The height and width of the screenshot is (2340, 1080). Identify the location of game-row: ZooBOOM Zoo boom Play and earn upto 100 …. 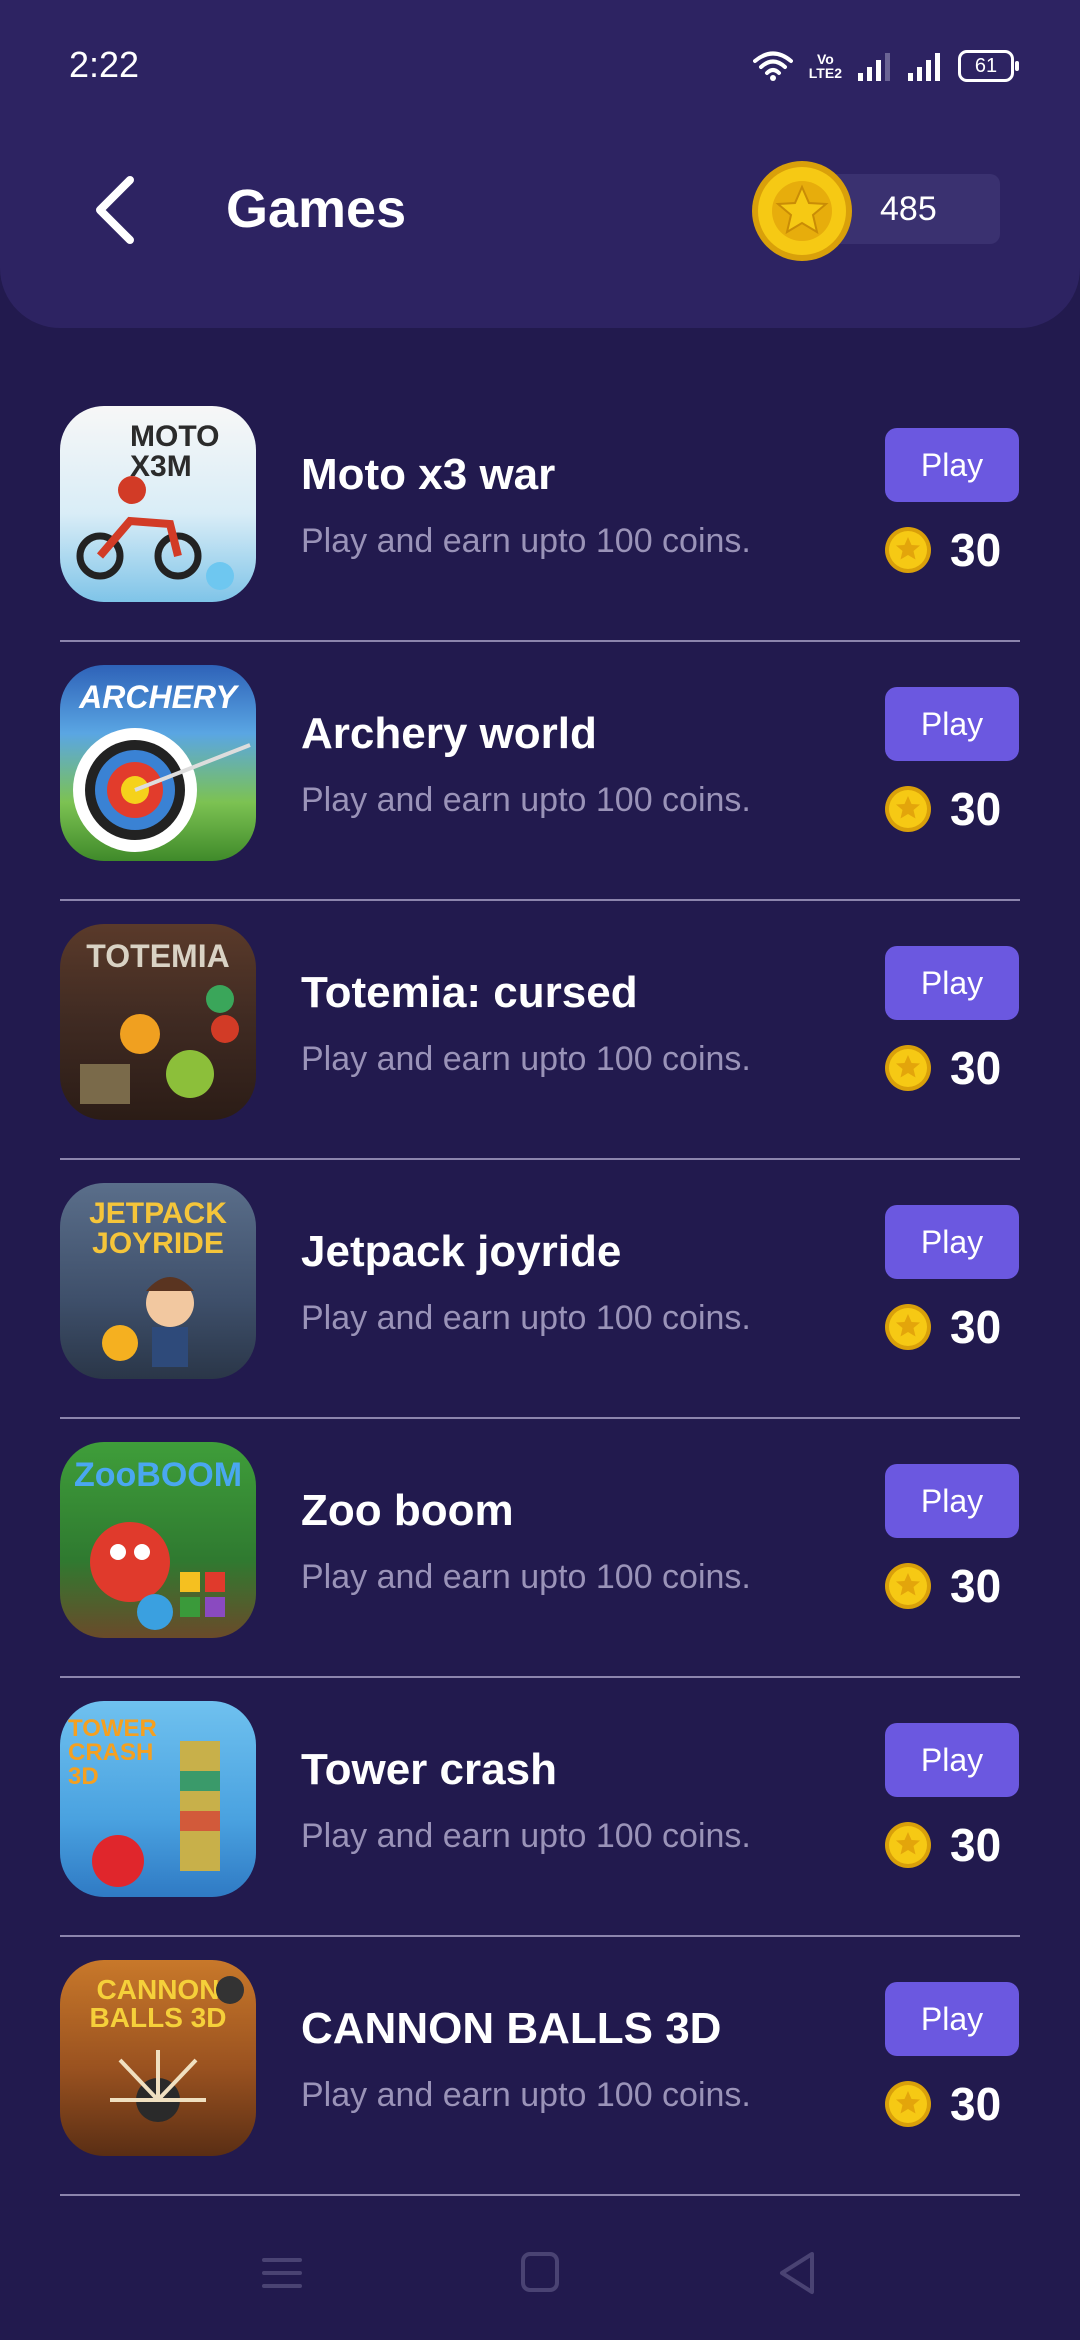
(540, 1549).